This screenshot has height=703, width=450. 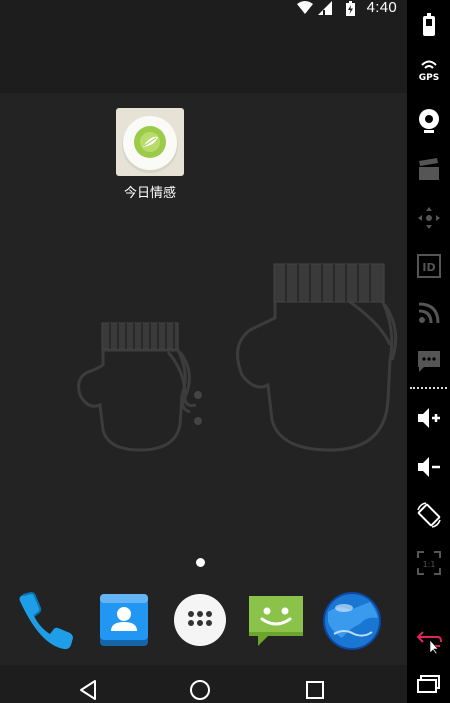 What do you see at coordinates (150, 191) in the screenshot?
I see `app-shortcut-label: 今日情感` at bounding box center [150, 191].